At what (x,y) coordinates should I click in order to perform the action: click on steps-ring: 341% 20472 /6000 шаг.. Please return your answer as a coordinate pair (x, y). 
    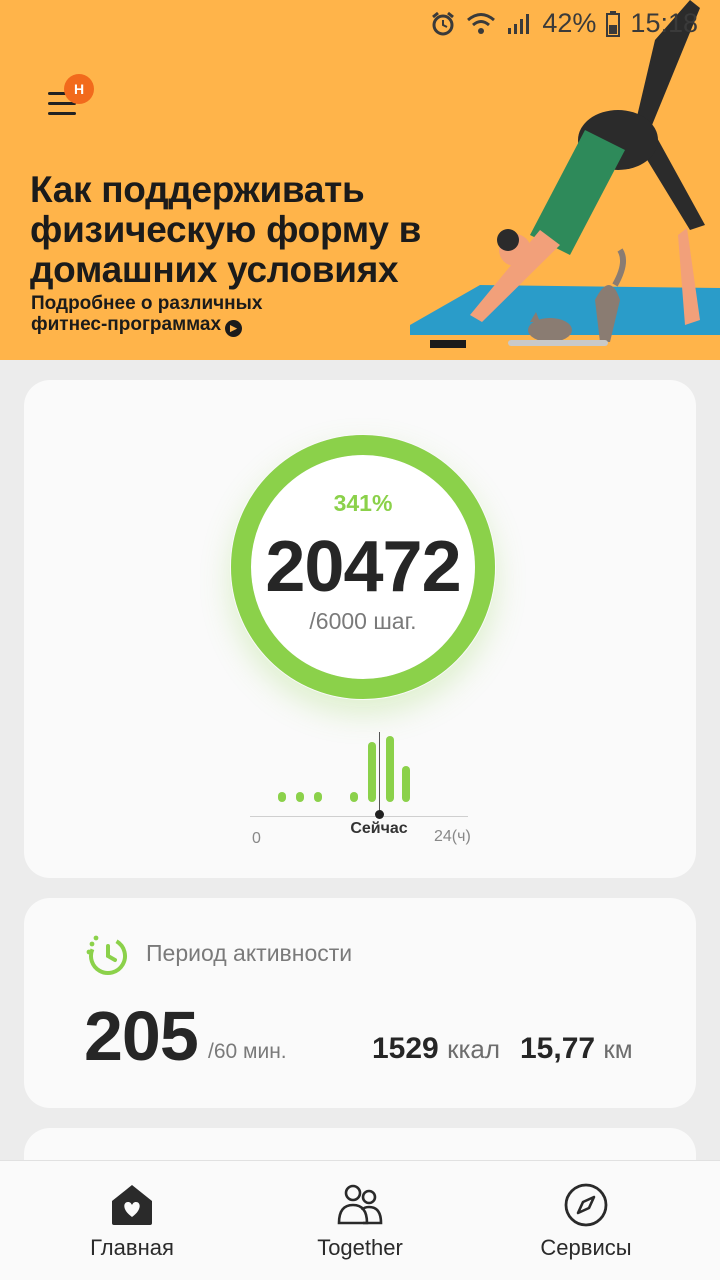
    Looking at the image, I should click on (363, 567).